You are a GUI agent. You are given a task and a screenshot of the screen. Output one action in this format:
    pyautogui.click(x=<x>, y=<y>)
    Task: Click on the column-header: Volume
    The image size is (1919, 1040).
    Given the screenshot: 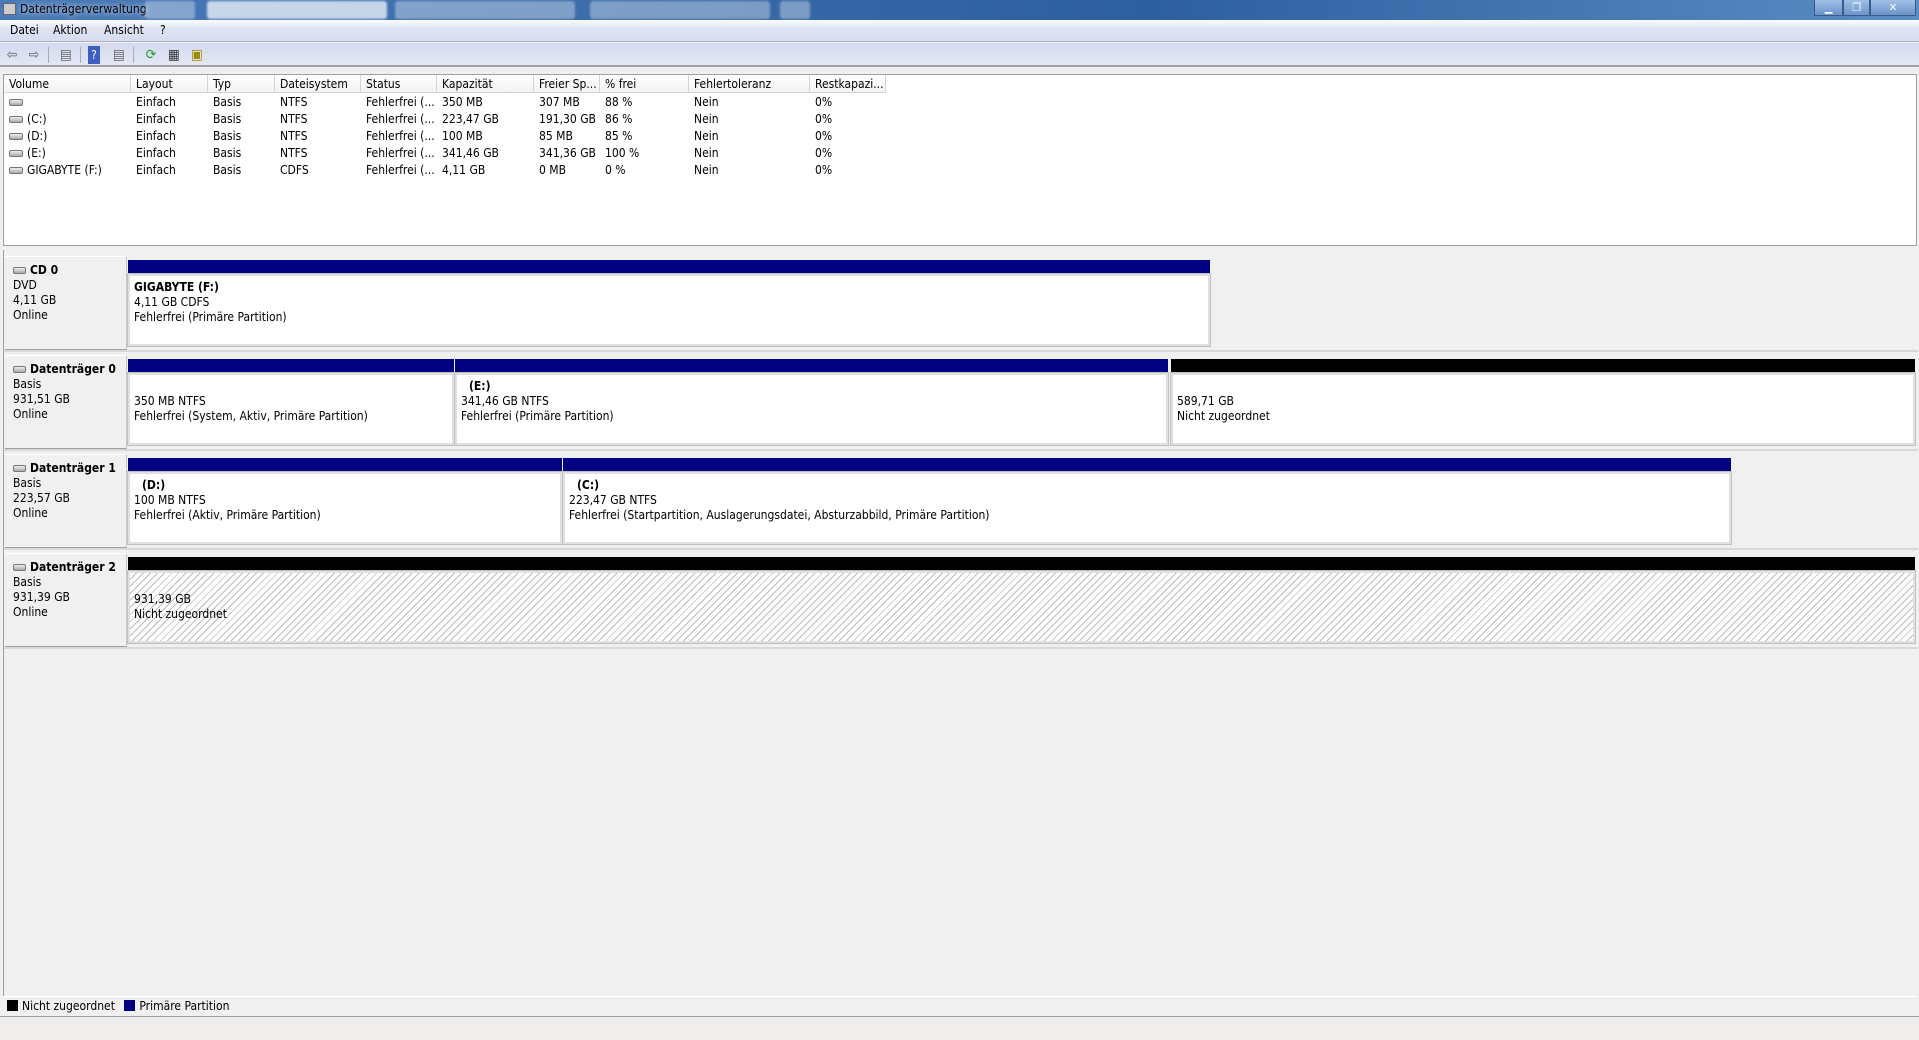 What is the action you would take?
    pyautogui.click(x=67, y=84)
    